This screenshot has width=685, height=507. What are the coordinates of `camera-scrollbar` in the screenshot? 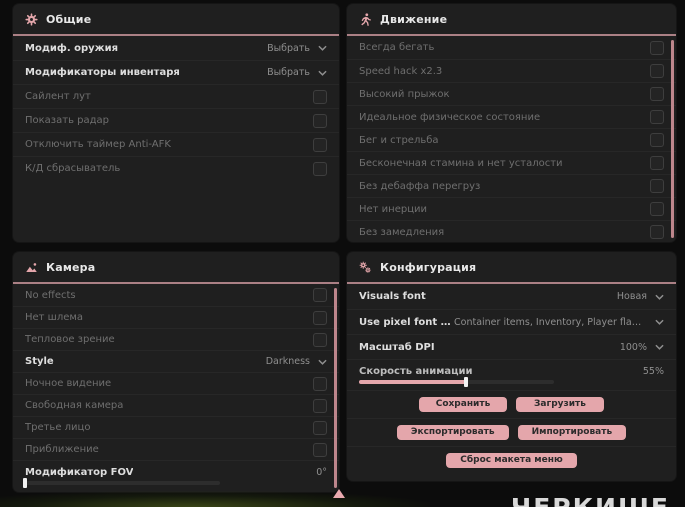 It's located at (335, 388).